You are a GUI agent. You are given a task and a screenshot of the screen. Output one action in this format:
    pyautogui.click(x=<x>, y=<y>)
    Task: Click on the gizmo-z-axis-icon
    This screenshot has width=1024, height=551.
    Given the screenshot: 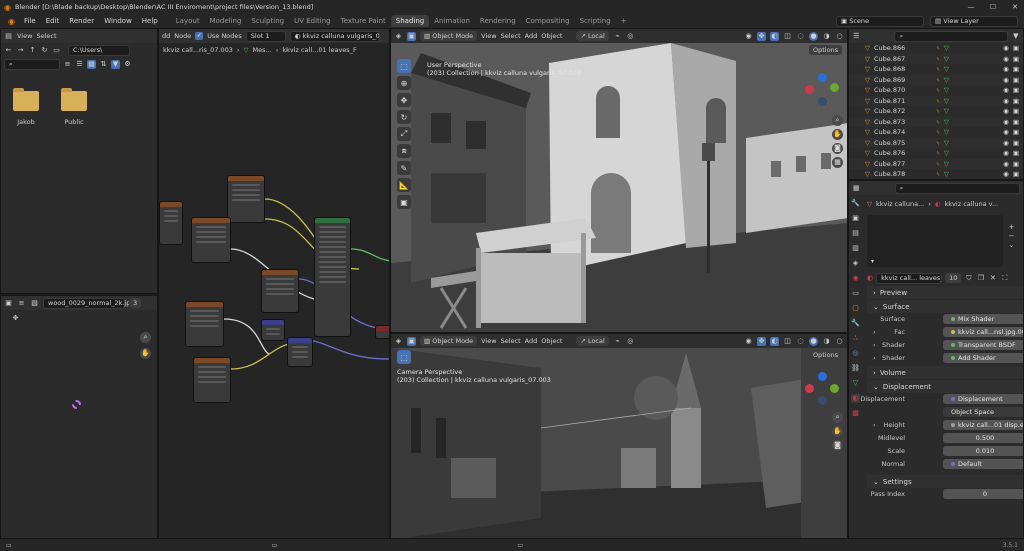 What is the action you would take?
    pyautogui.click(x=822, y=376)
    